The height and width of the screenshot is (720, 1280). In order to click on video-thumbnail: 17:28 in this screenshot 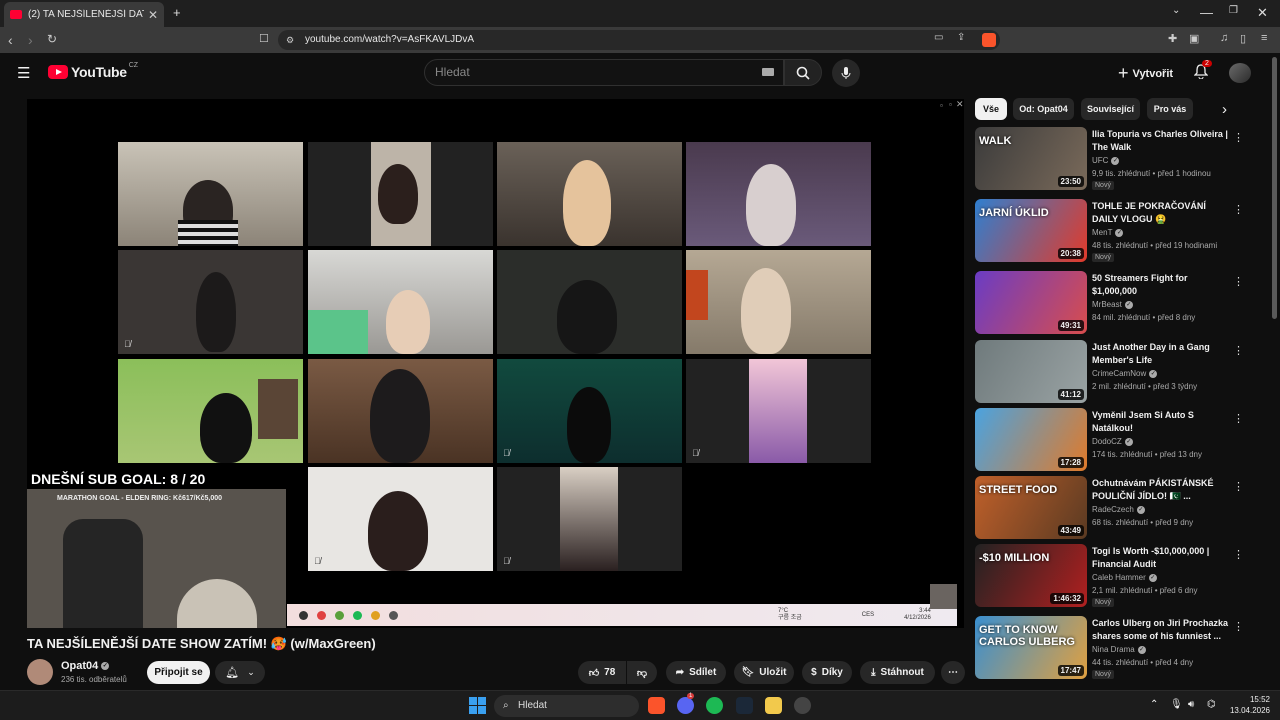, I will do `click(1031, 439)`.